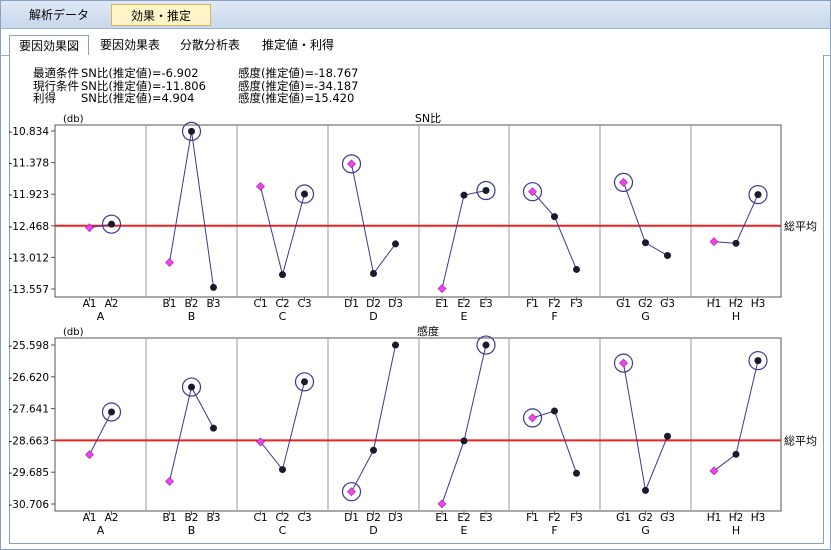 This screenshot has height=550, width=831. Describe the element at coordinates (28, 227) in the screenshot. I see `y-tick-label: -12.468` at that location.